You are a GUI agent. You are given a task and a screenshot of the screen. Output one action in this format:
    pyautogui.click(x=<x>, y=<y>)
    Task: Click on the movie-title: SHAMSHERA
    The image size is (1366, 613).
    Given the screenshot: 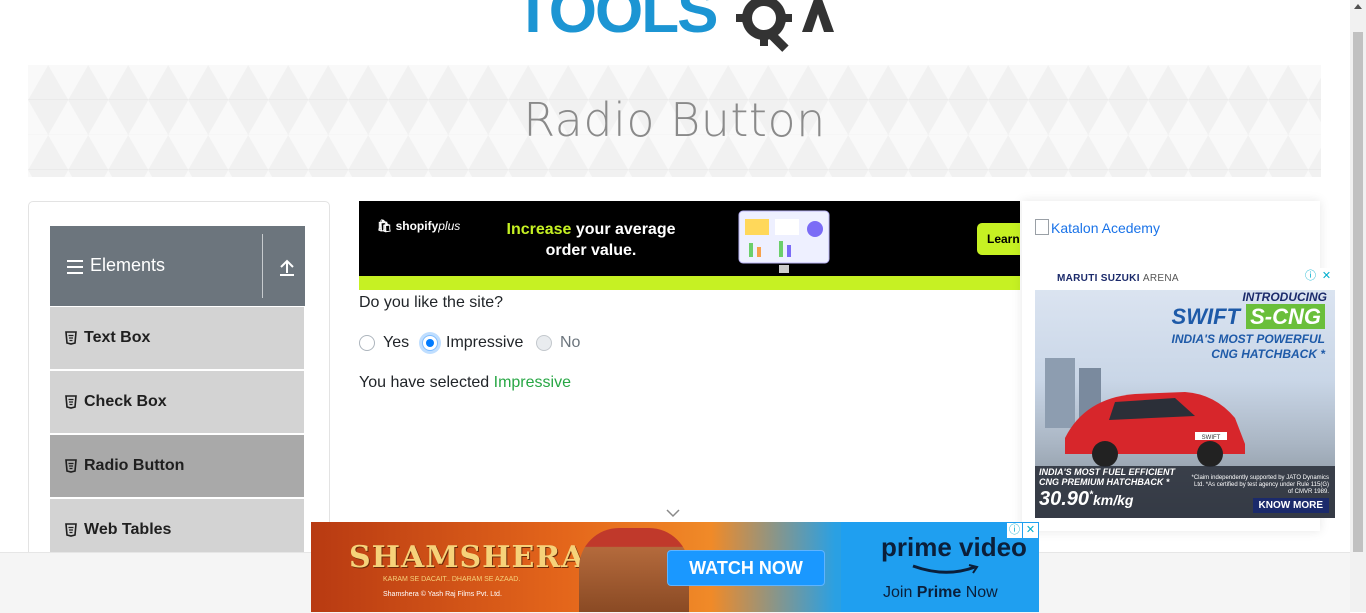 What is the action you would take?
    pyautogui.click(x=467, y=557)
    